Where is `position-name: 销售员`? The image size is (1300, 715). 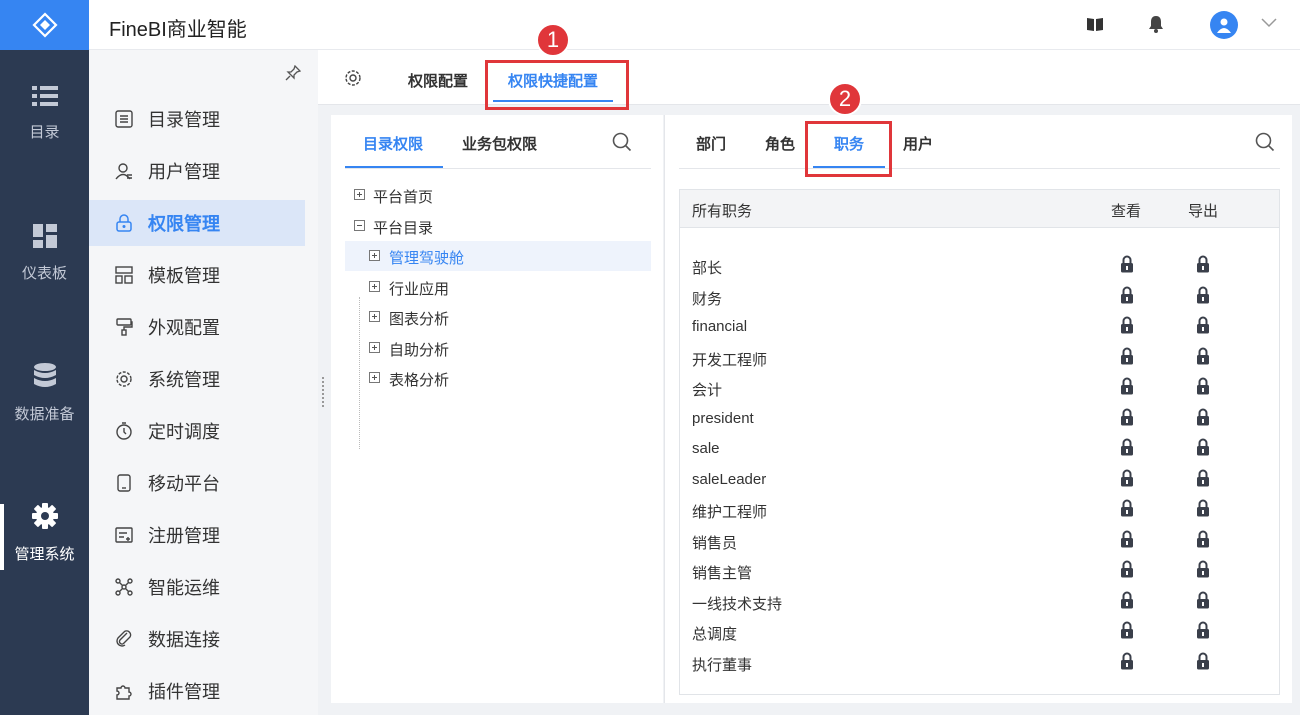 position-name: 销售员 is located at coordinates (715, 543).